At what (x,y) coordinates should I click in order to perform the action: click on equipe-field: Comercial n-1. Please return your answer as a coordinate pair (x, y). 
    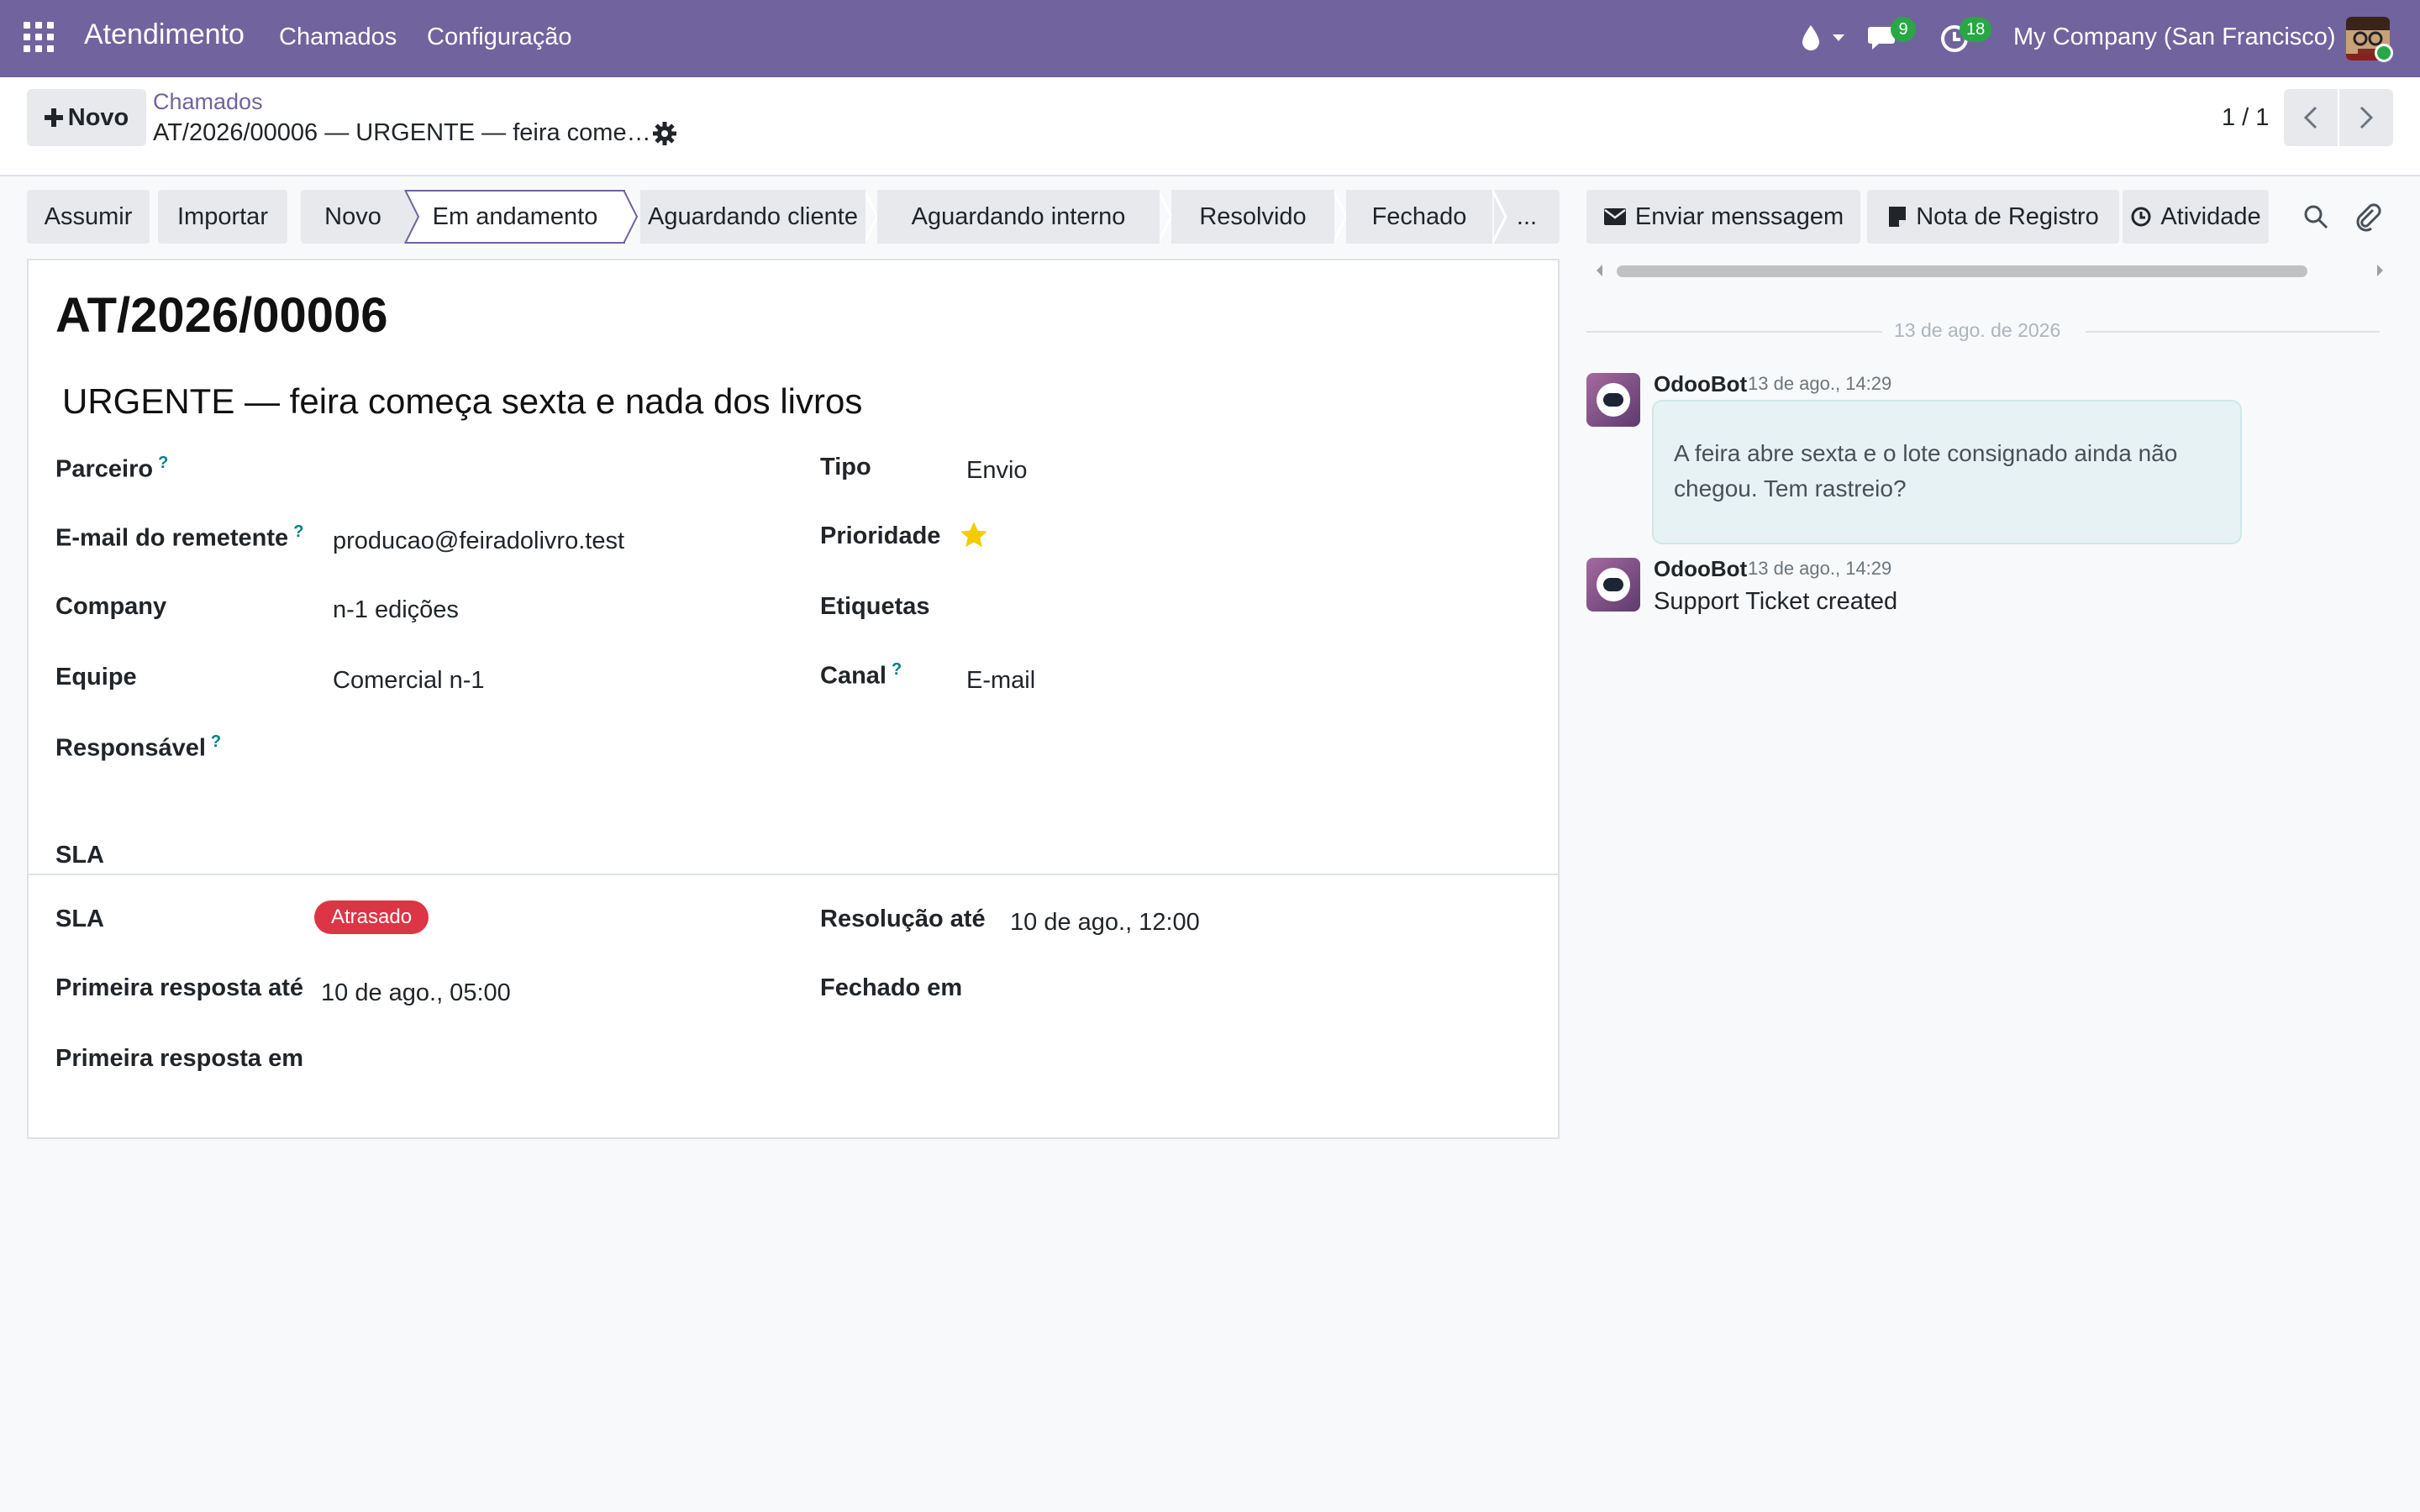
    Looking at the image, I should click on (409, 681).